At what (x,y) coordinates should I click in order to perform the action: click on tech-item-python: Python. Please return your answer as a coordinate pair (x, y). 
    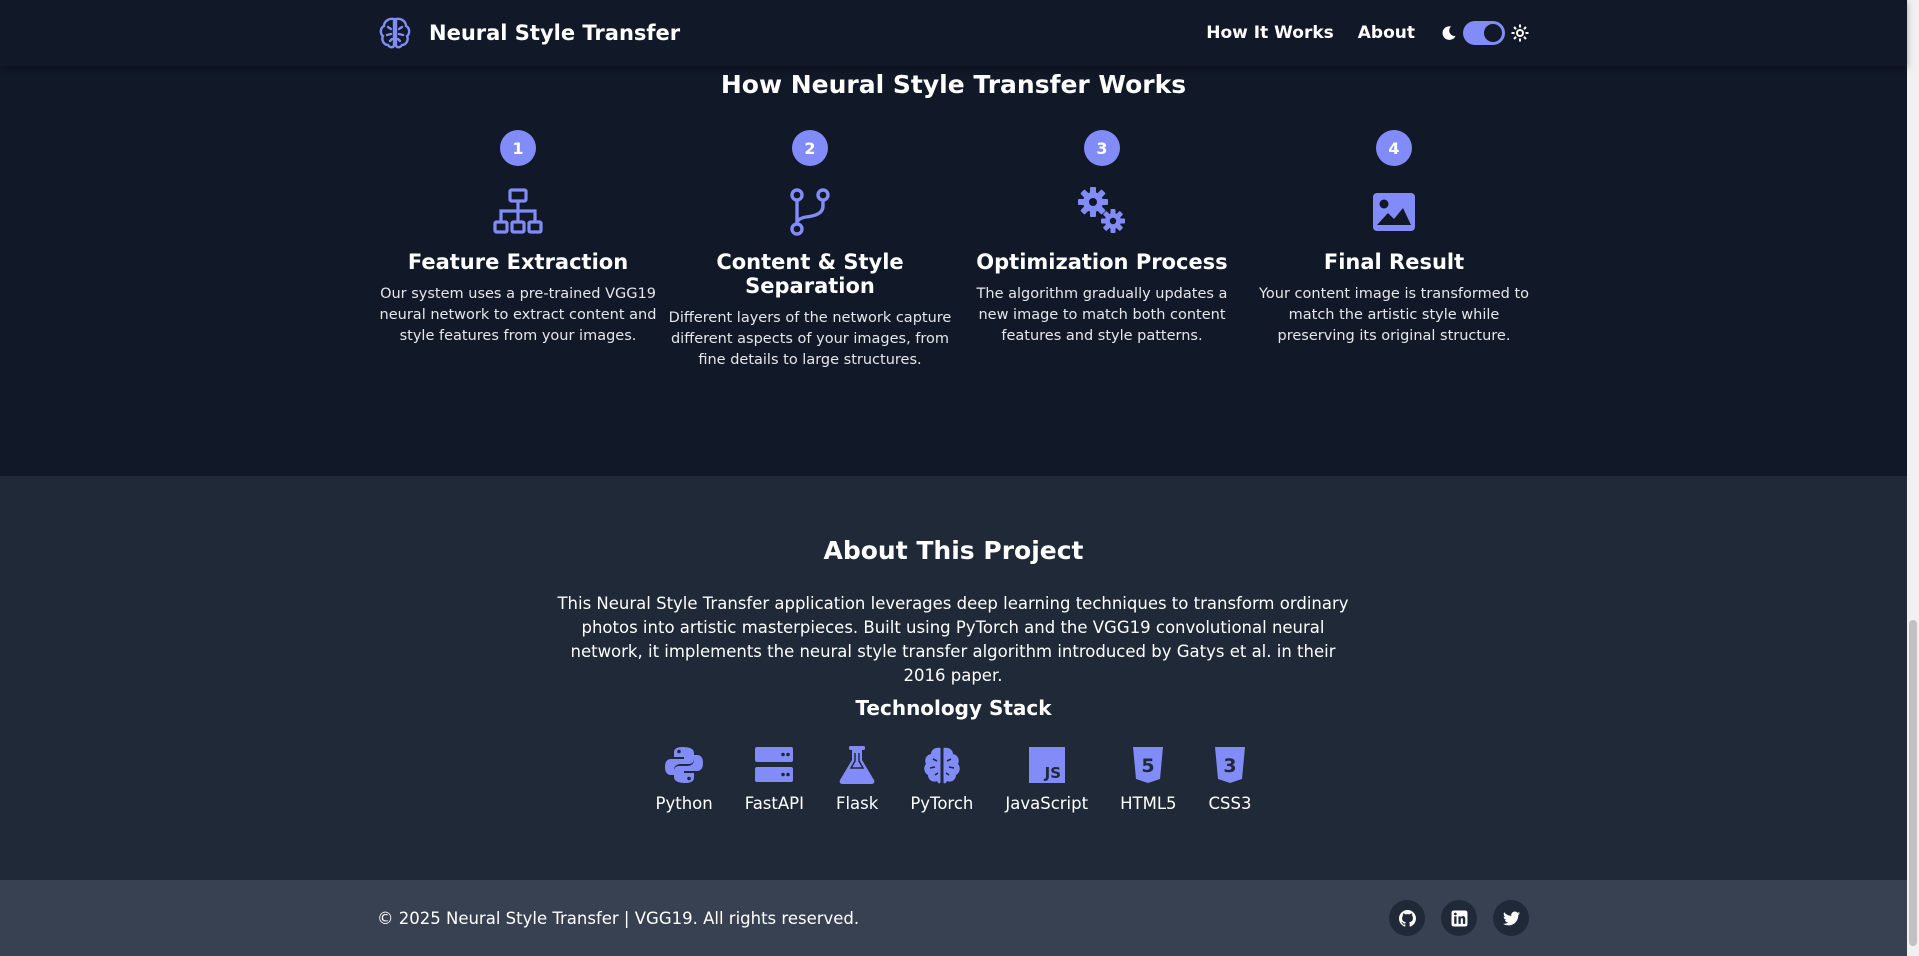
    Looking at the image, I should click on (684, 778).